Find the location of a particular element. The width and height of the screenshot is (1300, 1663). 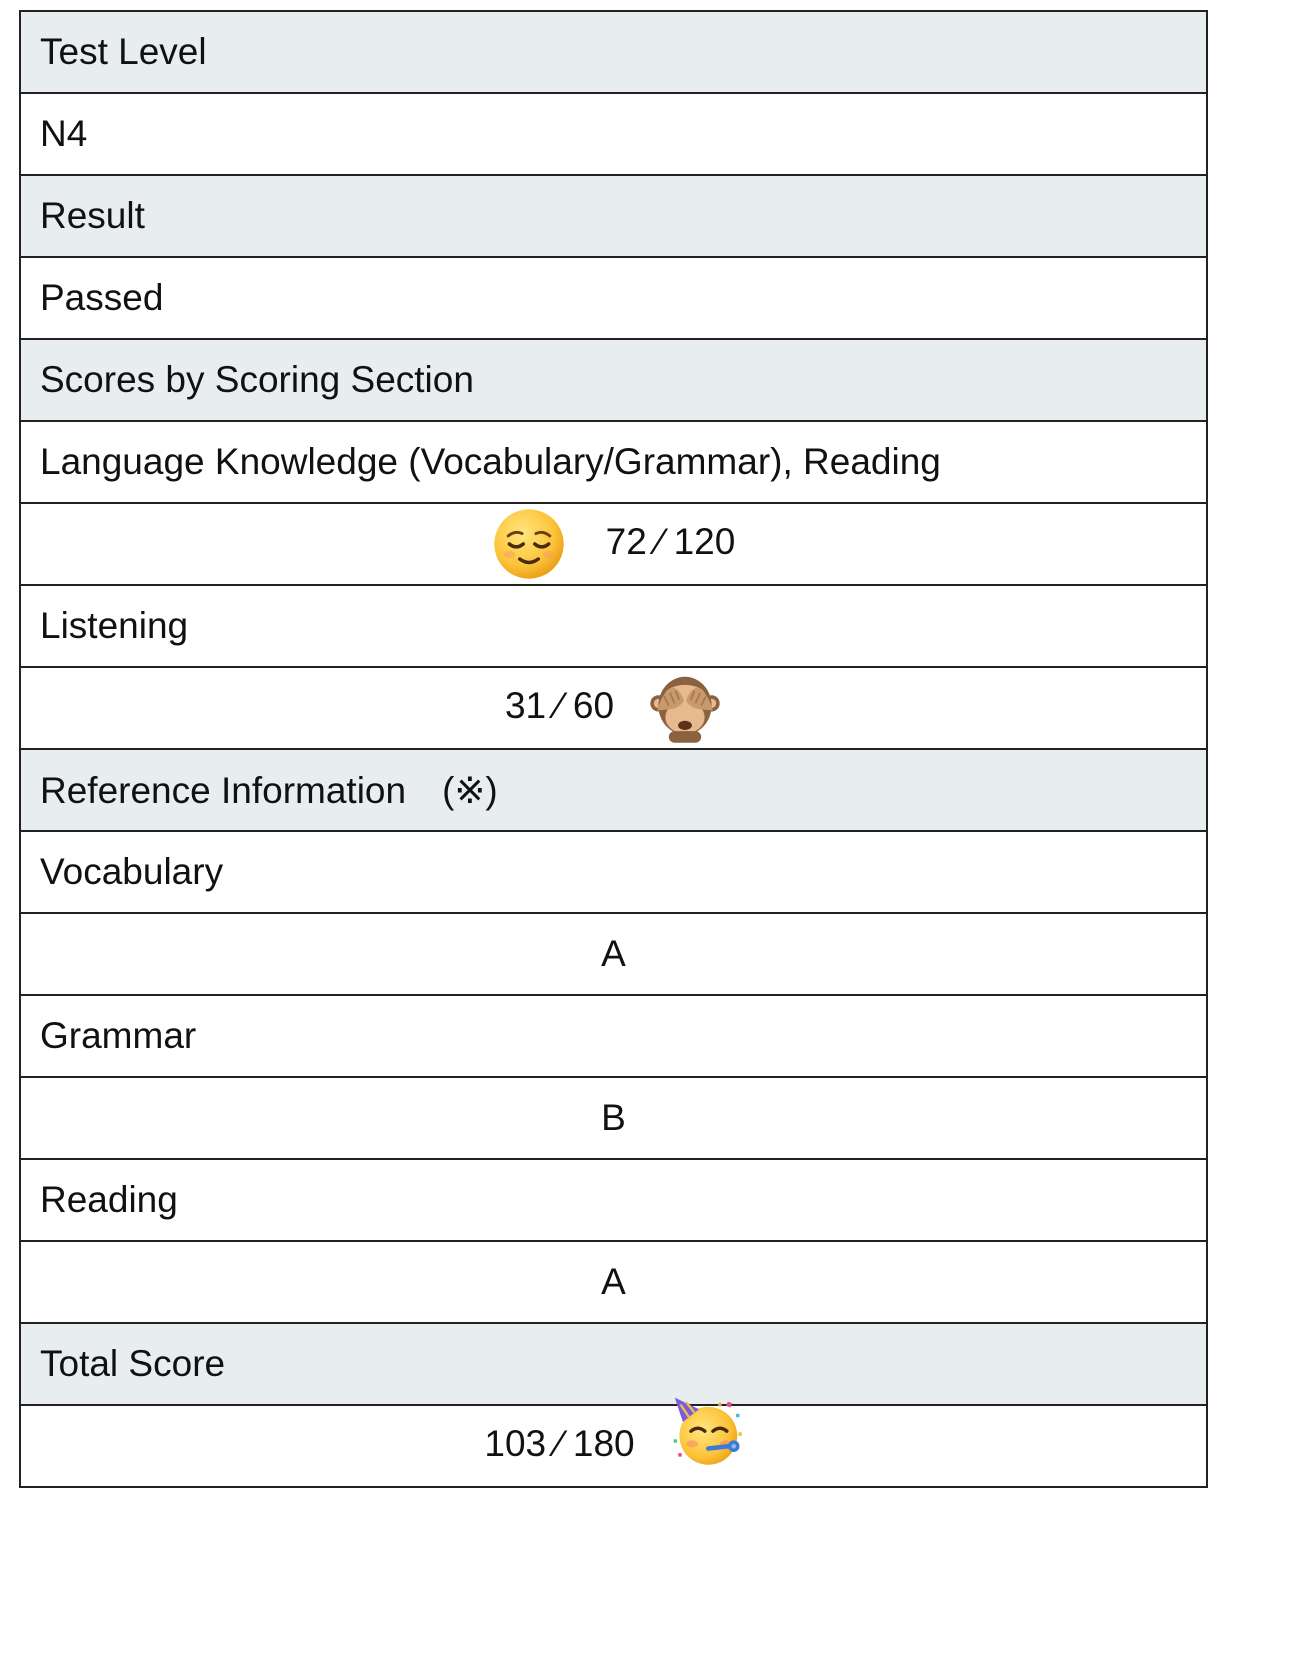

scores-section-label: Scores by Scoring Section is located at coordinates (613, 380).